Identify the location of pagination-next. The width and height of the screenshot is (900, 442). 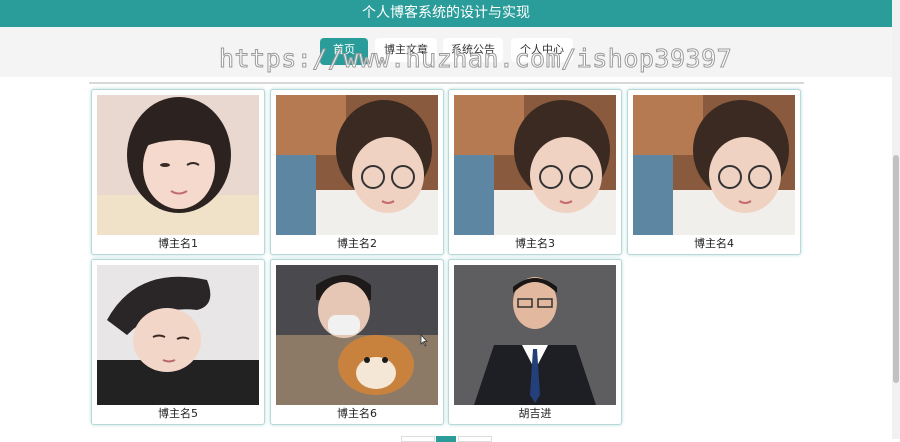
(475, 439).